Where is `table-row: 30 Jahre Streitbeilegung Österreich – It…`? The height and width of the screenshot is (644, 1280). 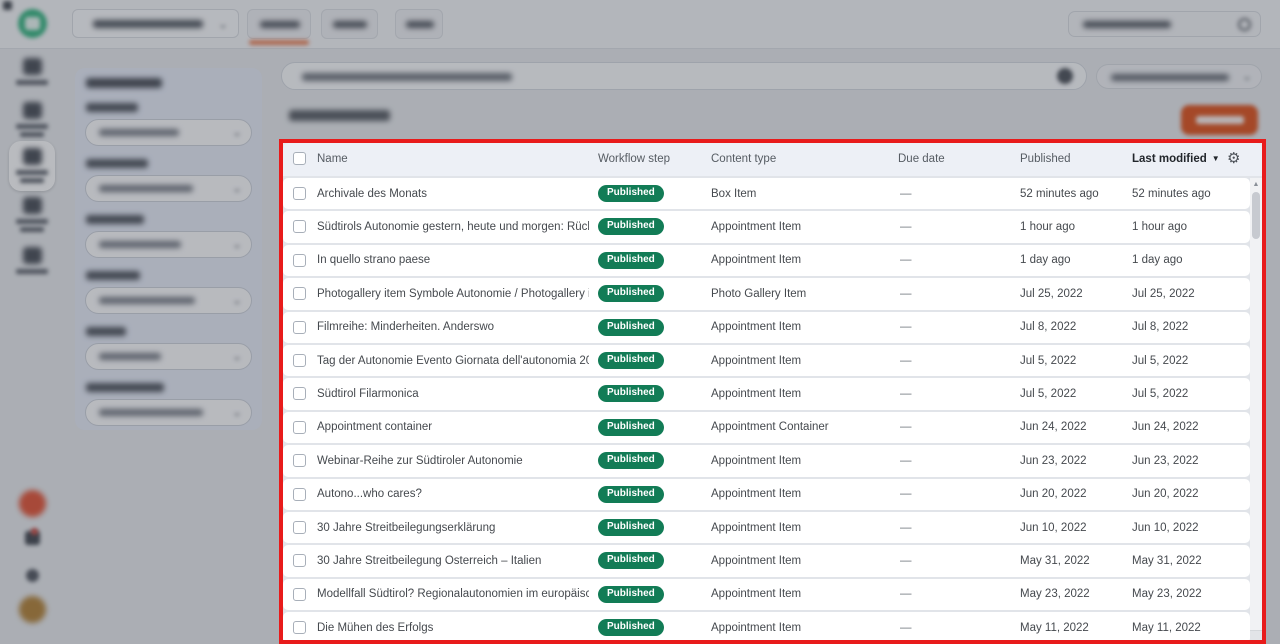 table-row: 30 Jahre Streitbeilegung Österreich – It… is located at coordinates (766, 561).